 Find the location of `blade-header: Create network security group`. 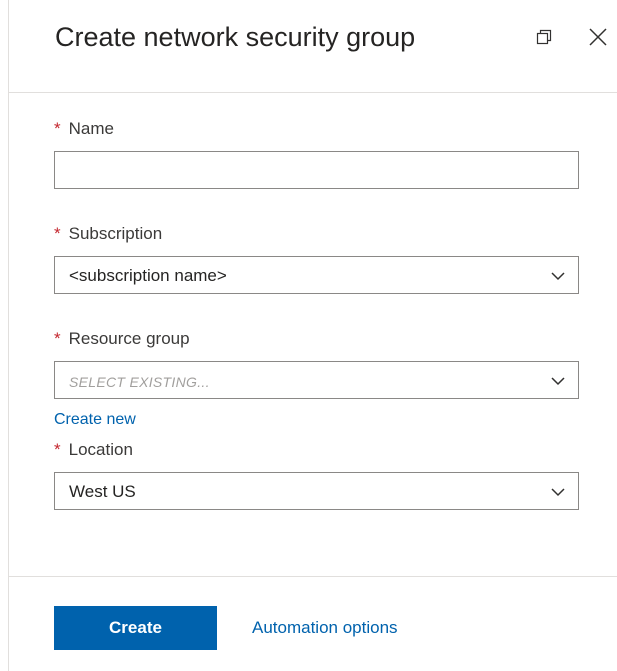

blade-header: Create network security group is located at coordinates (313, 46).